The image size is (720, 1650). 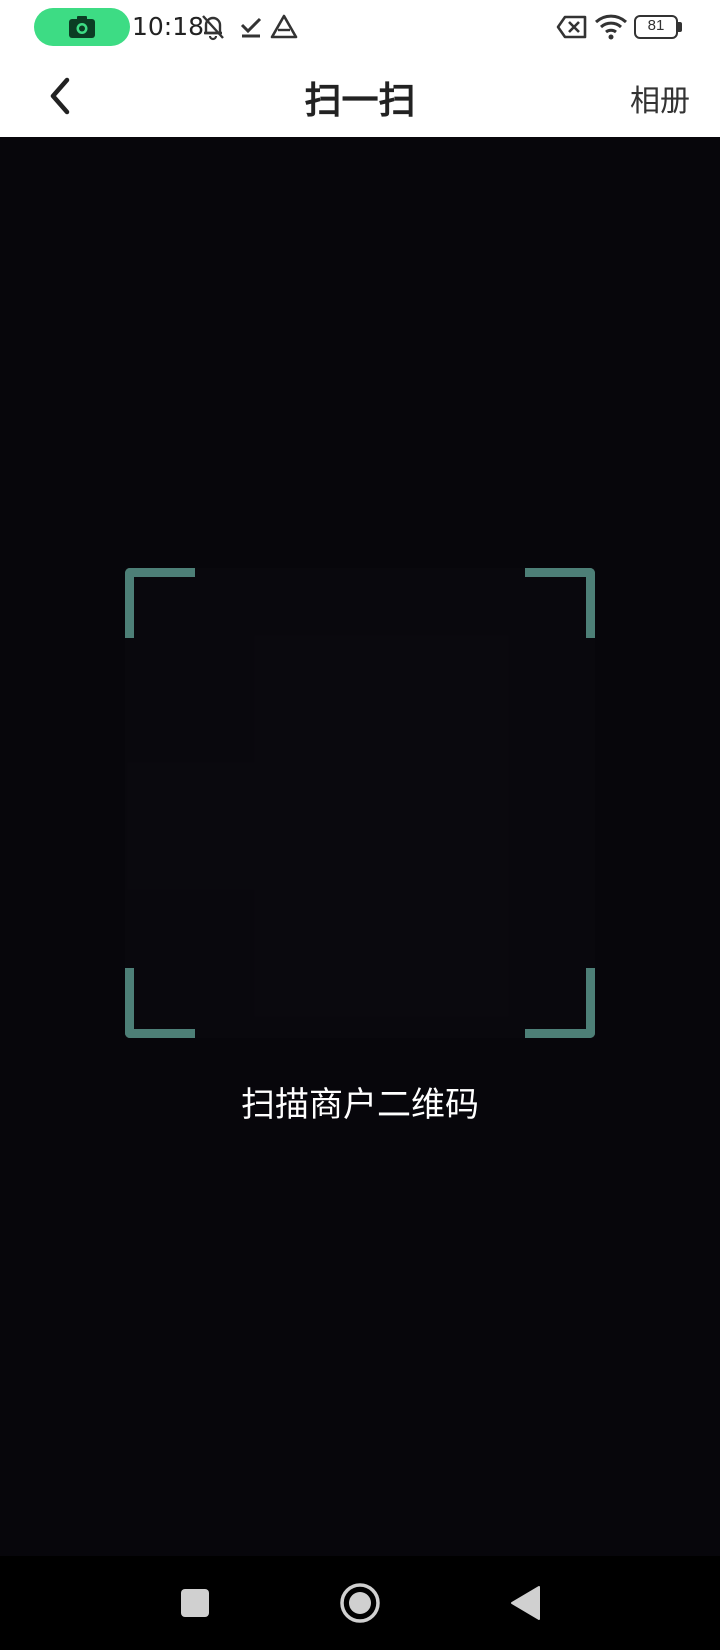 I want to click on drive-icon, so click(x=284, y=26).